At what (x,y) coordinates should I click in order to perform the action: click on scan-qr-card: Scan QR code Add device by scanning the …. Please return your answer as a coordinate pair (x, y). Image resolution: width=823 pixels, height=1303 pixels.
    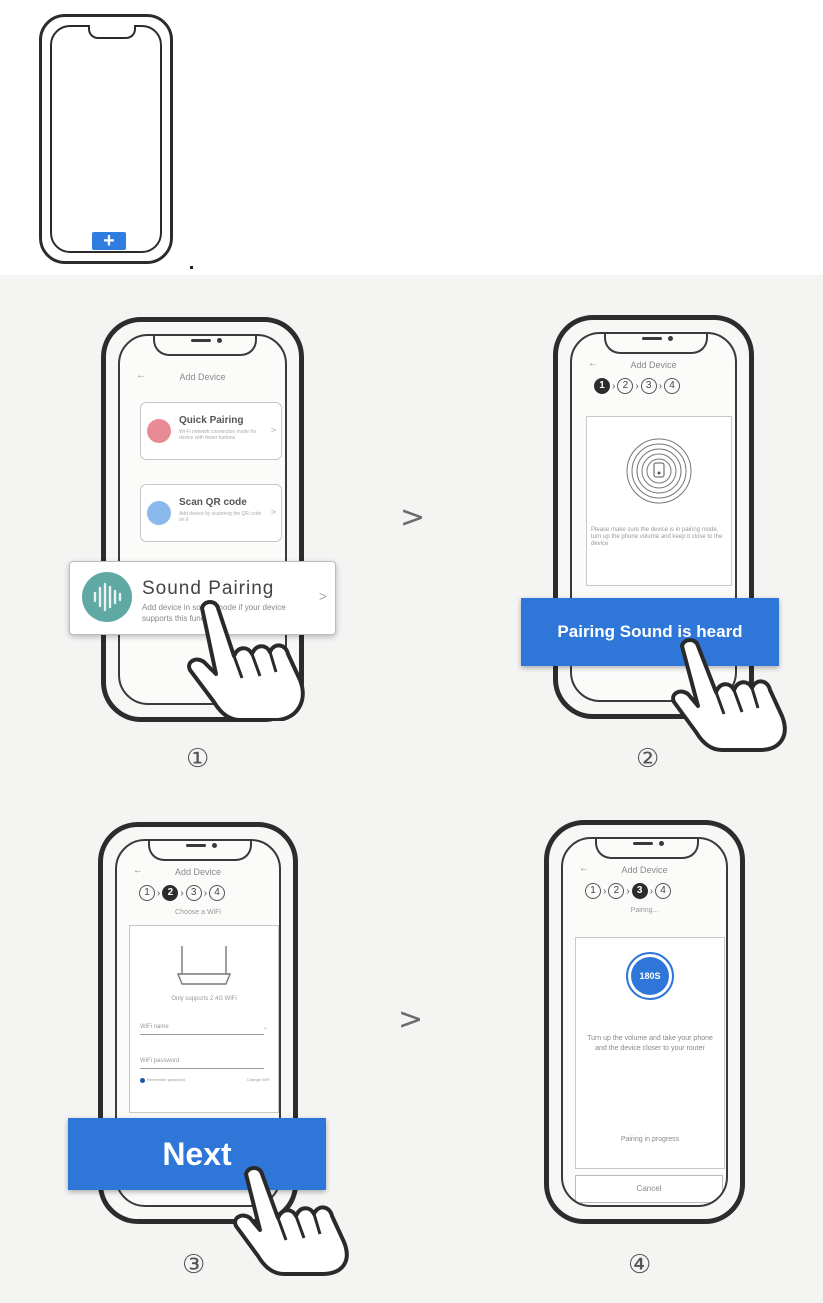
    Looking at the image, I should click on (211, 513).